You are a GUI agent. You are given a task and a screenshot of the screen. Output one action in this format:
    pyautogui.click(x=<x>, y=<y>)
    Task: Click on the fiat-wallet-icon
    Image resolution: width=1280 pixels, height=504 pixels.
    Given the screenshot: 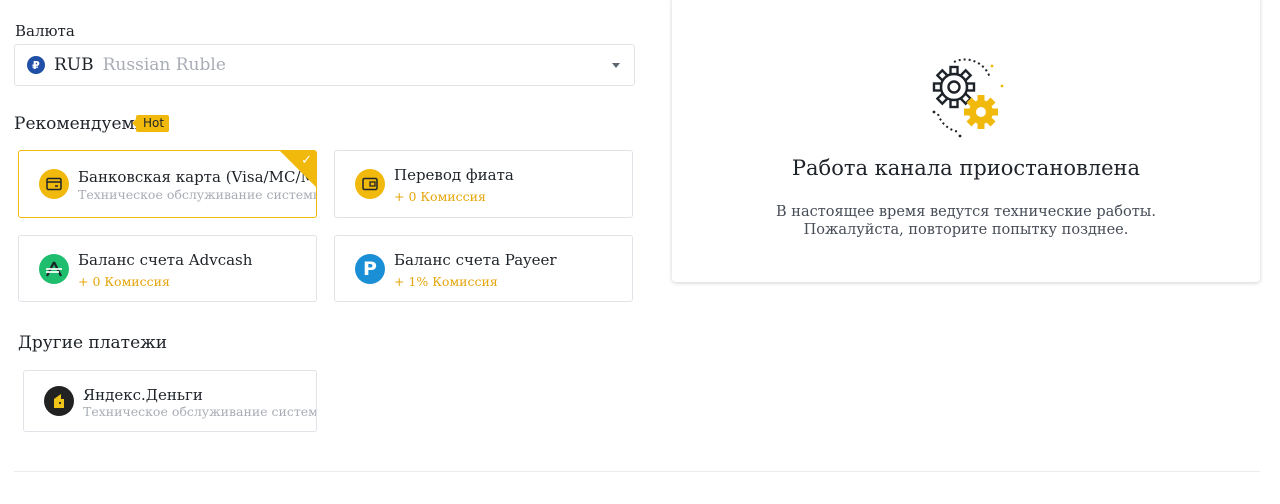 What is the action you would take?
    pyautogui.click(x=370, y=184)
    